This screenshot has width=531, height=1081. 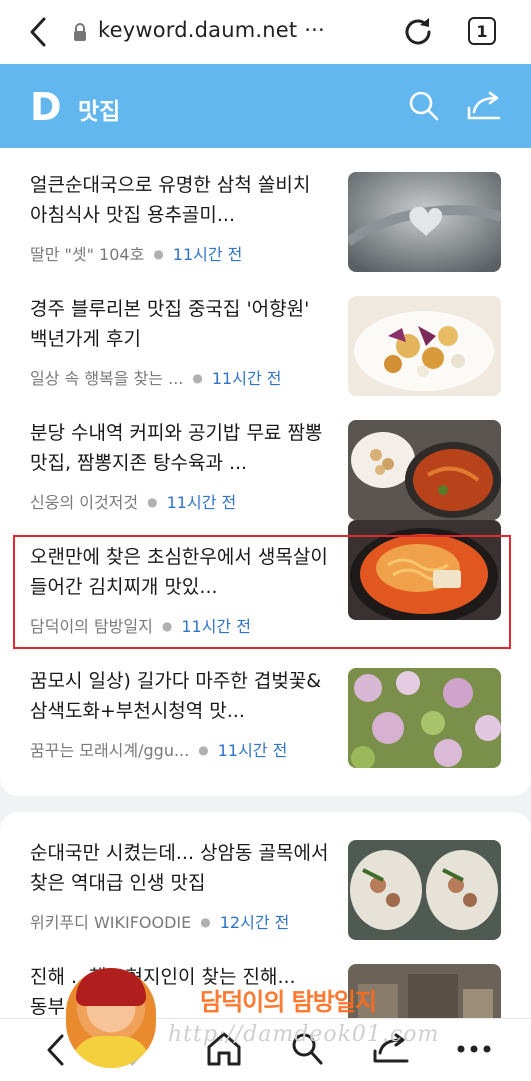 What do you see at coordinates (48, 107) in the screenshot?
I see `daum-logo: D` at bounding box center [48, 107].